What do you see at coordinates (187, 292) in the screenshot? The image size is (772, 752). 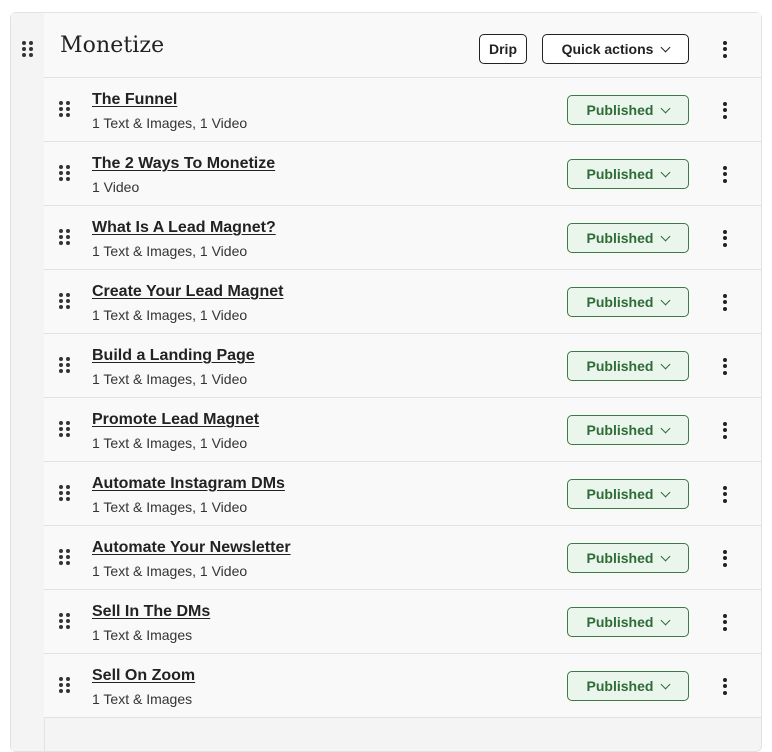 I see `lesson-title-link: Create Your Lead Magnet` at bounding box center [187, 292].